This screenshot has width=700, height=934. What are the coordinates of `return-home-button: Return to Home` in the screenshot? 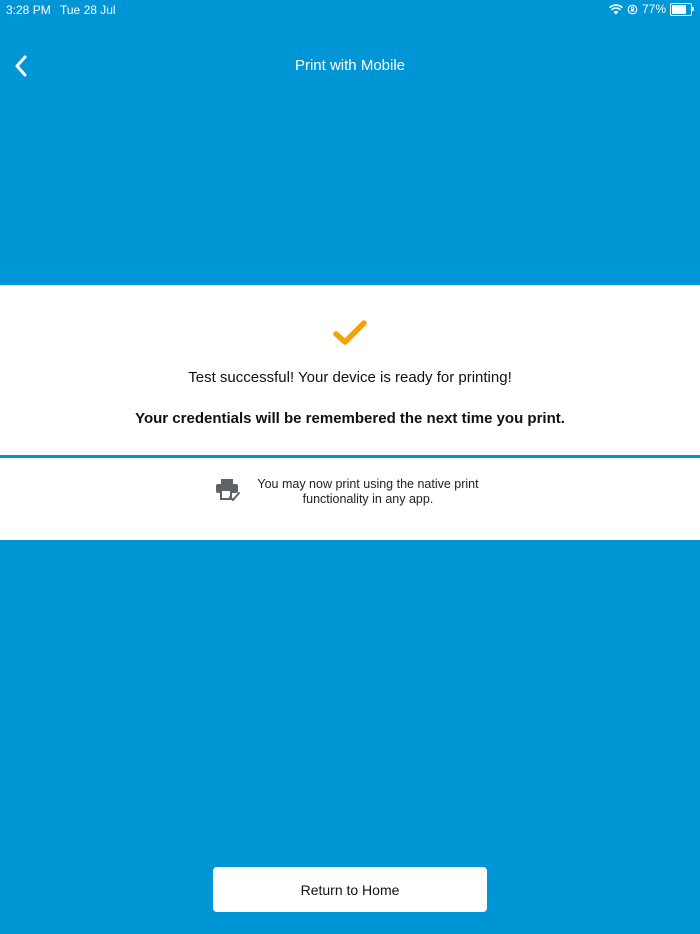 It's located at (350, 889).